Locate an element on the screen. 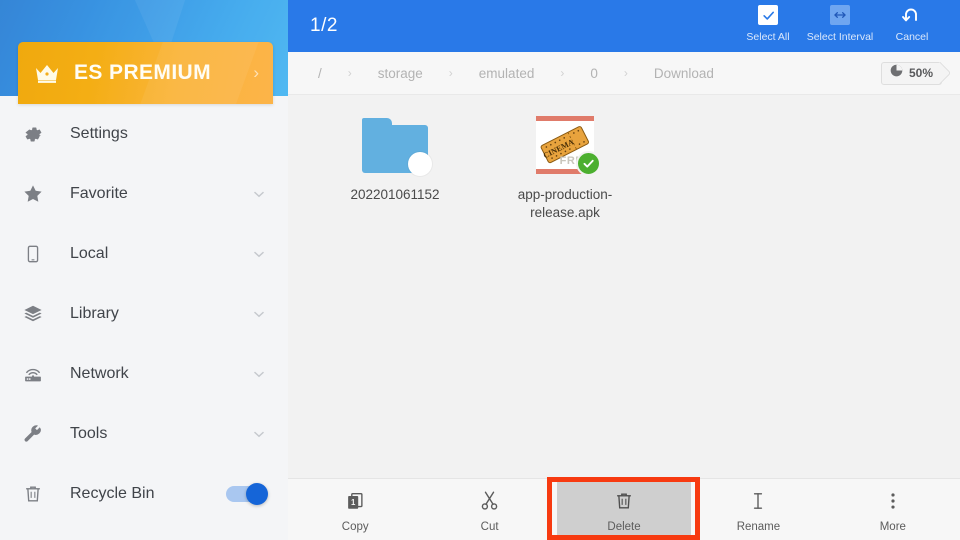  breadcrumb-item-0: 0 is located at coordinates (594, 73).